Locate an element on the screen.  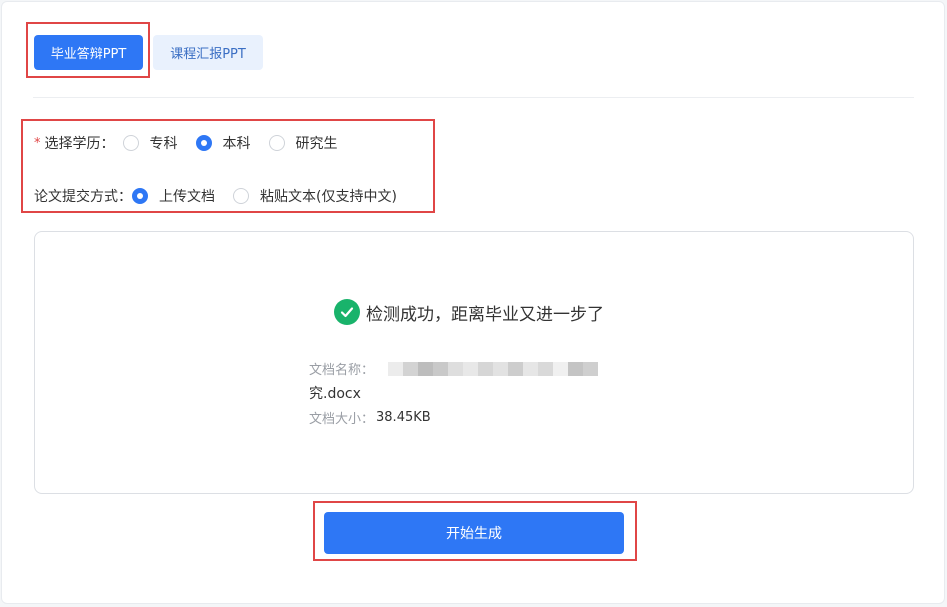
radio-education-bachelor: 本科 is located at coordinates (223, 143).